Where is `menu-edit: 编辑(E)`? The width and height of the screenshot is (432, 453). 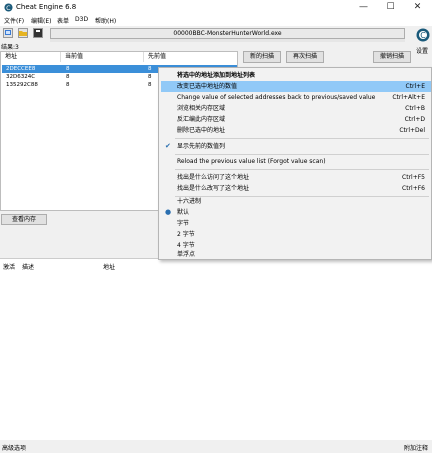 menu-edit: 编辑(E) is located at coordinates (41, 20).